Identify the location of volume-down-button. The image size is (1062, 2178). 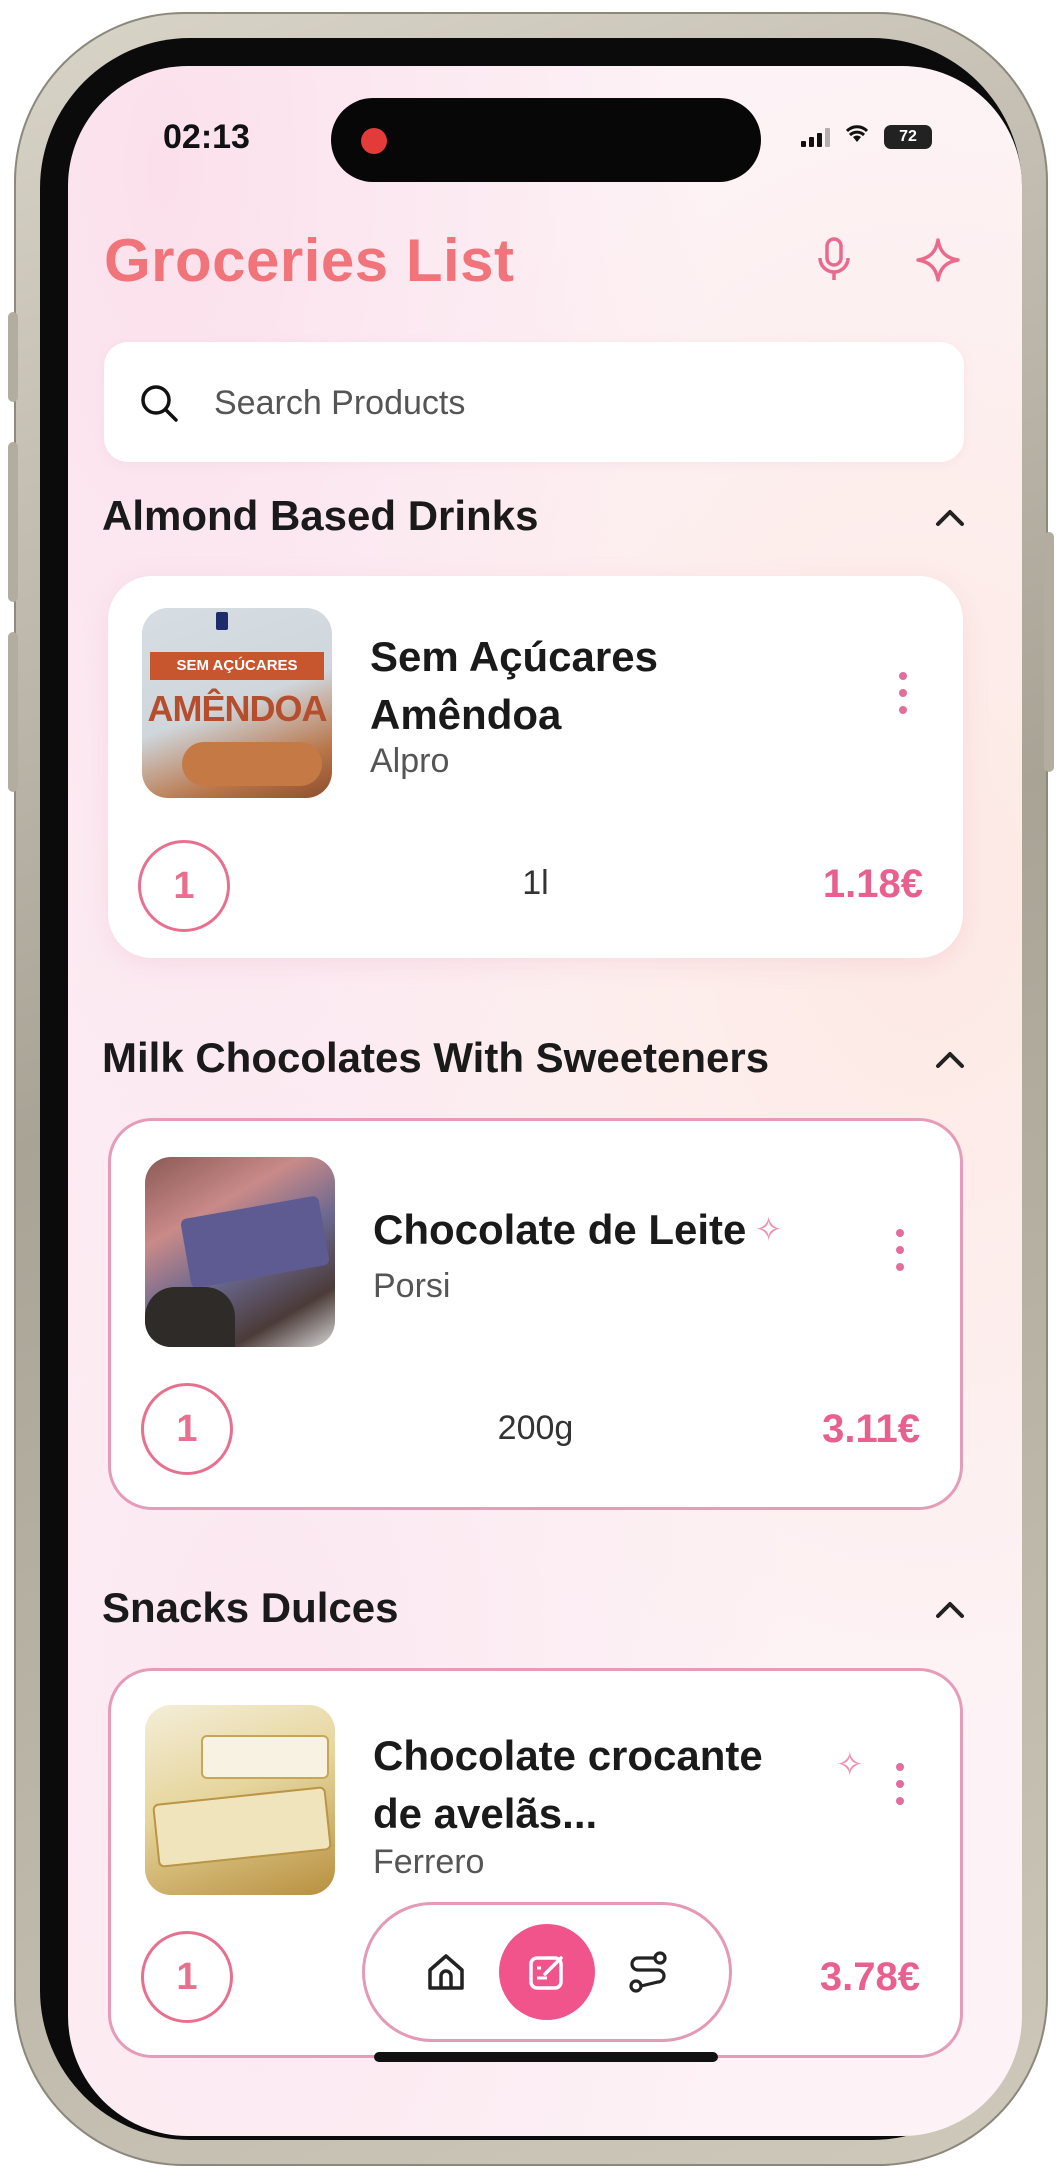
(13, 712).